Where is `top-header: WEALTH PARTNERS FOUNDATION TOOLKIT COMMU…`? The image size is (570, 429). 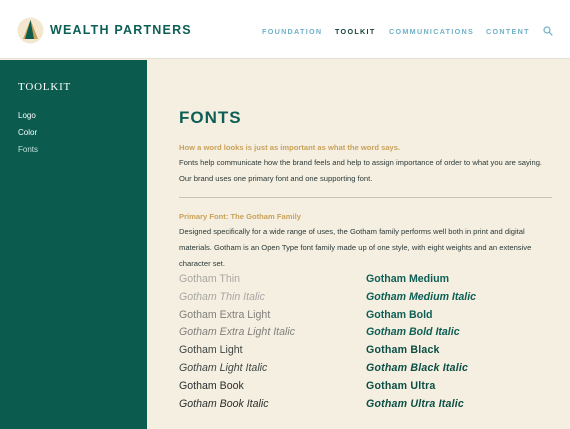 top-header: WEALTH PARTNERS FOUNDATION TOOLKIT COMMU… is located at coordinates (285, 29).